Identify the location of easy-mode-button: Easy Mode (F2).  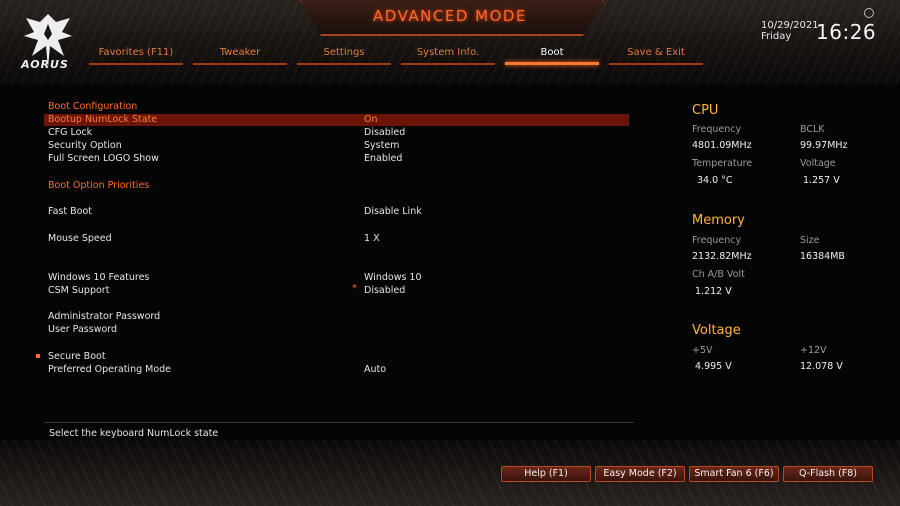
(640, 474).